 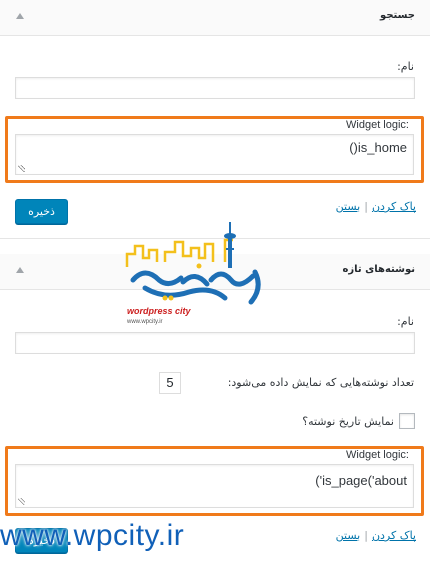 I want to click on site-watermark: www.wpcity.ir, so click(x=92, y=535).